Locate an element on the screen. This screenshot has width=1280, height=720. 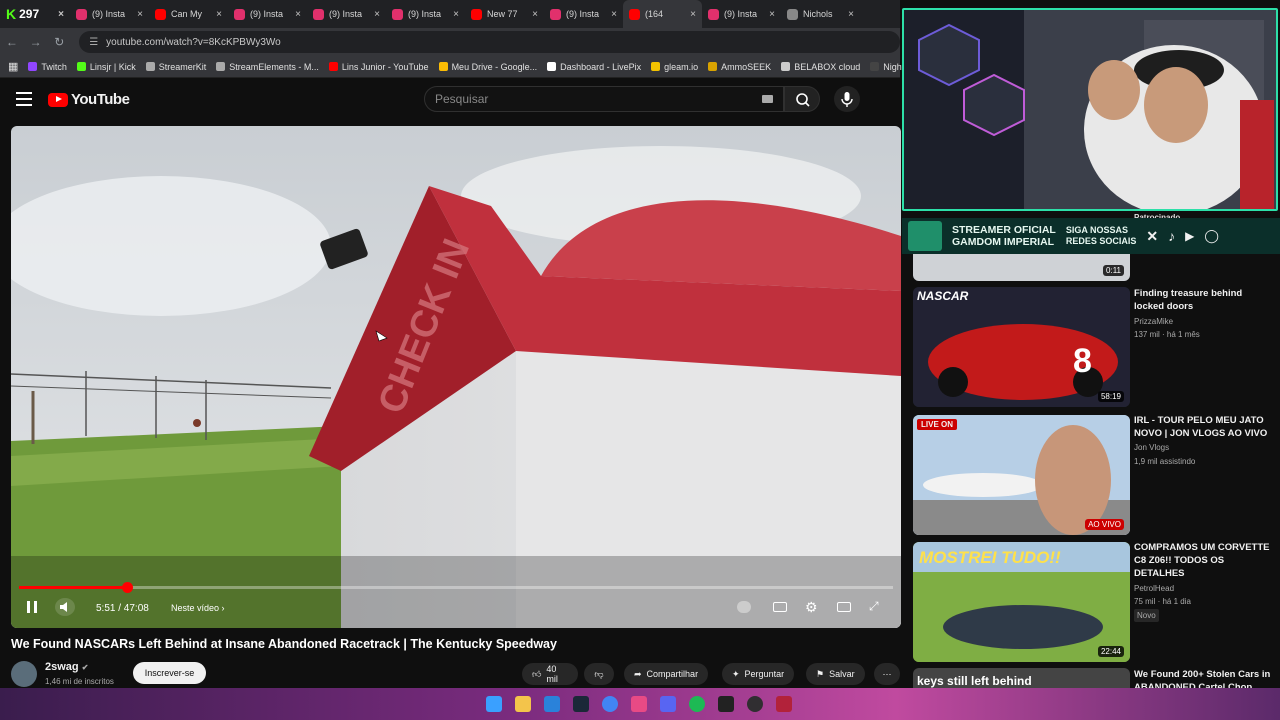
volume-button is located at coordinates (65, 607).